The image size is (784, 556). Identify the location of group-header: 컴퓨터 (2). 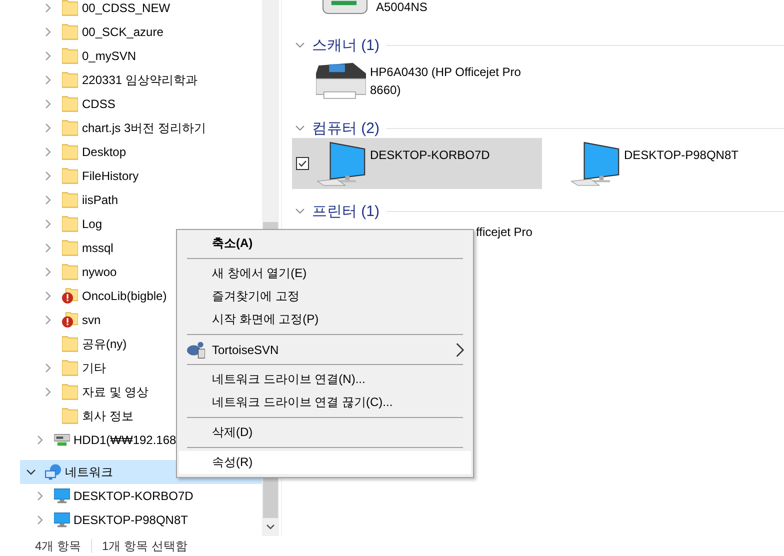
(538, 128).